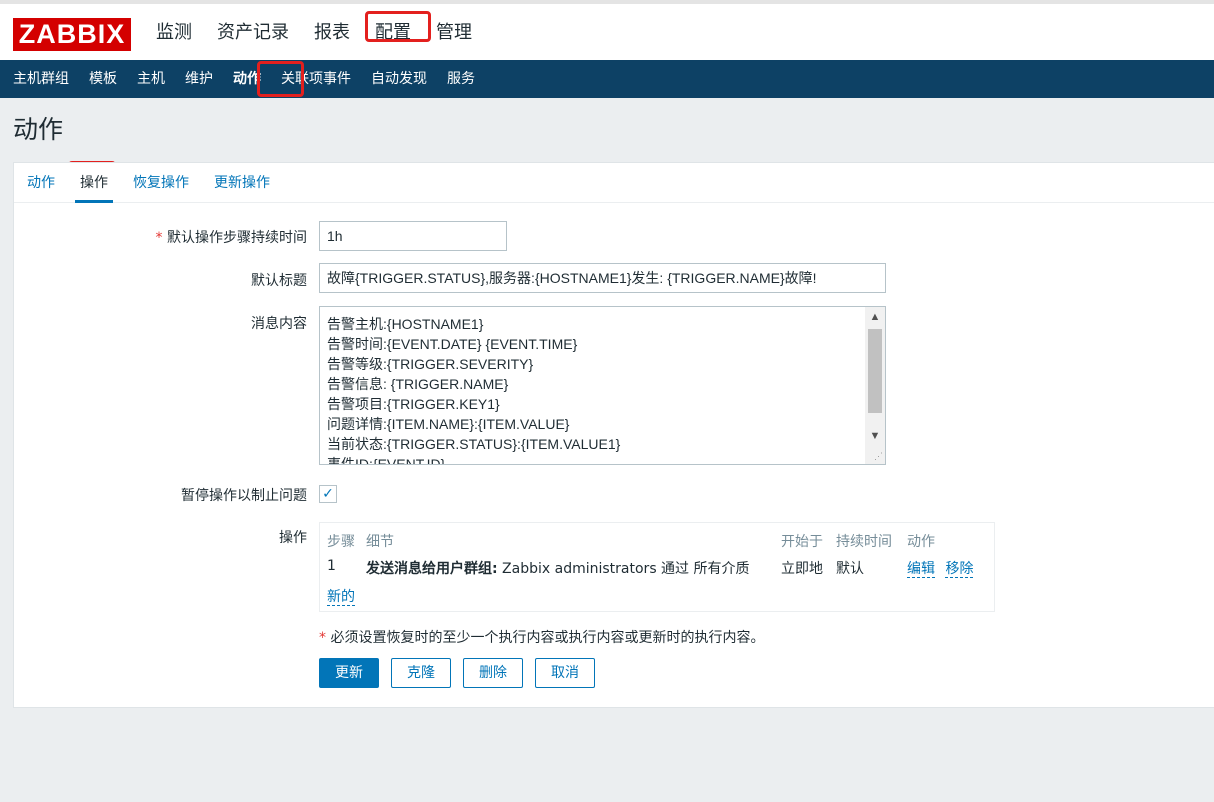 The height and width of the screenshot is (802, 1214). What do you see at coordinates (72, 34) in the screenshot?
I see `zabbix-logo: ZABBIX` at bounding box center [72, 34].